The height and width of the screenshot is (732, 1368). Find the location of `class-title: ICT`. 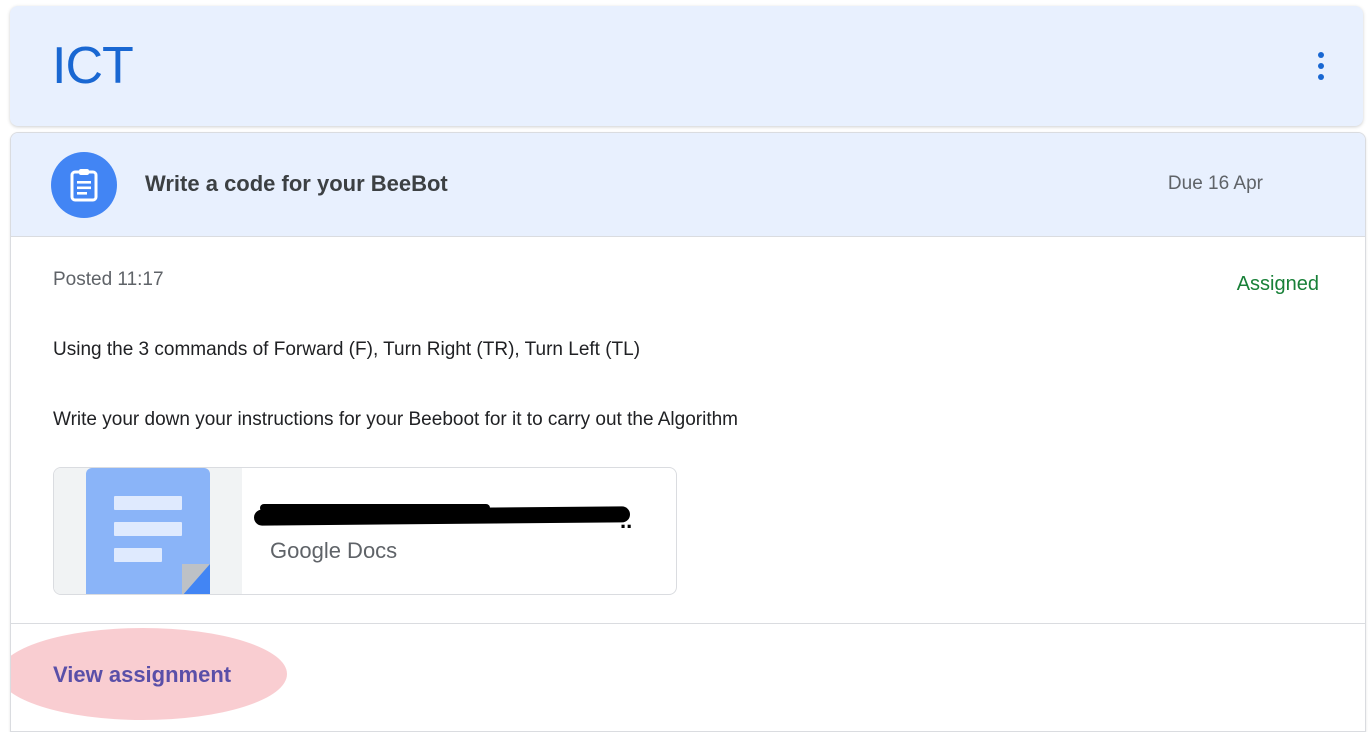

class-title: ICT is located at coordinates (93, 66).